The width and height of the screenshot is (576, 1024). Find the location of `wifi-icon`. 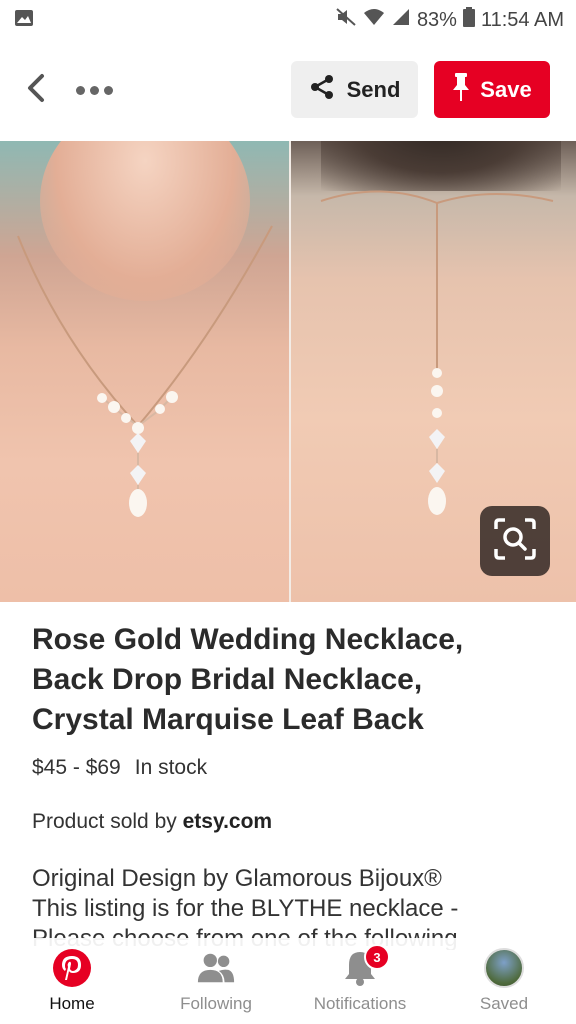

wifi-icon is located at coordinates (374, 20).